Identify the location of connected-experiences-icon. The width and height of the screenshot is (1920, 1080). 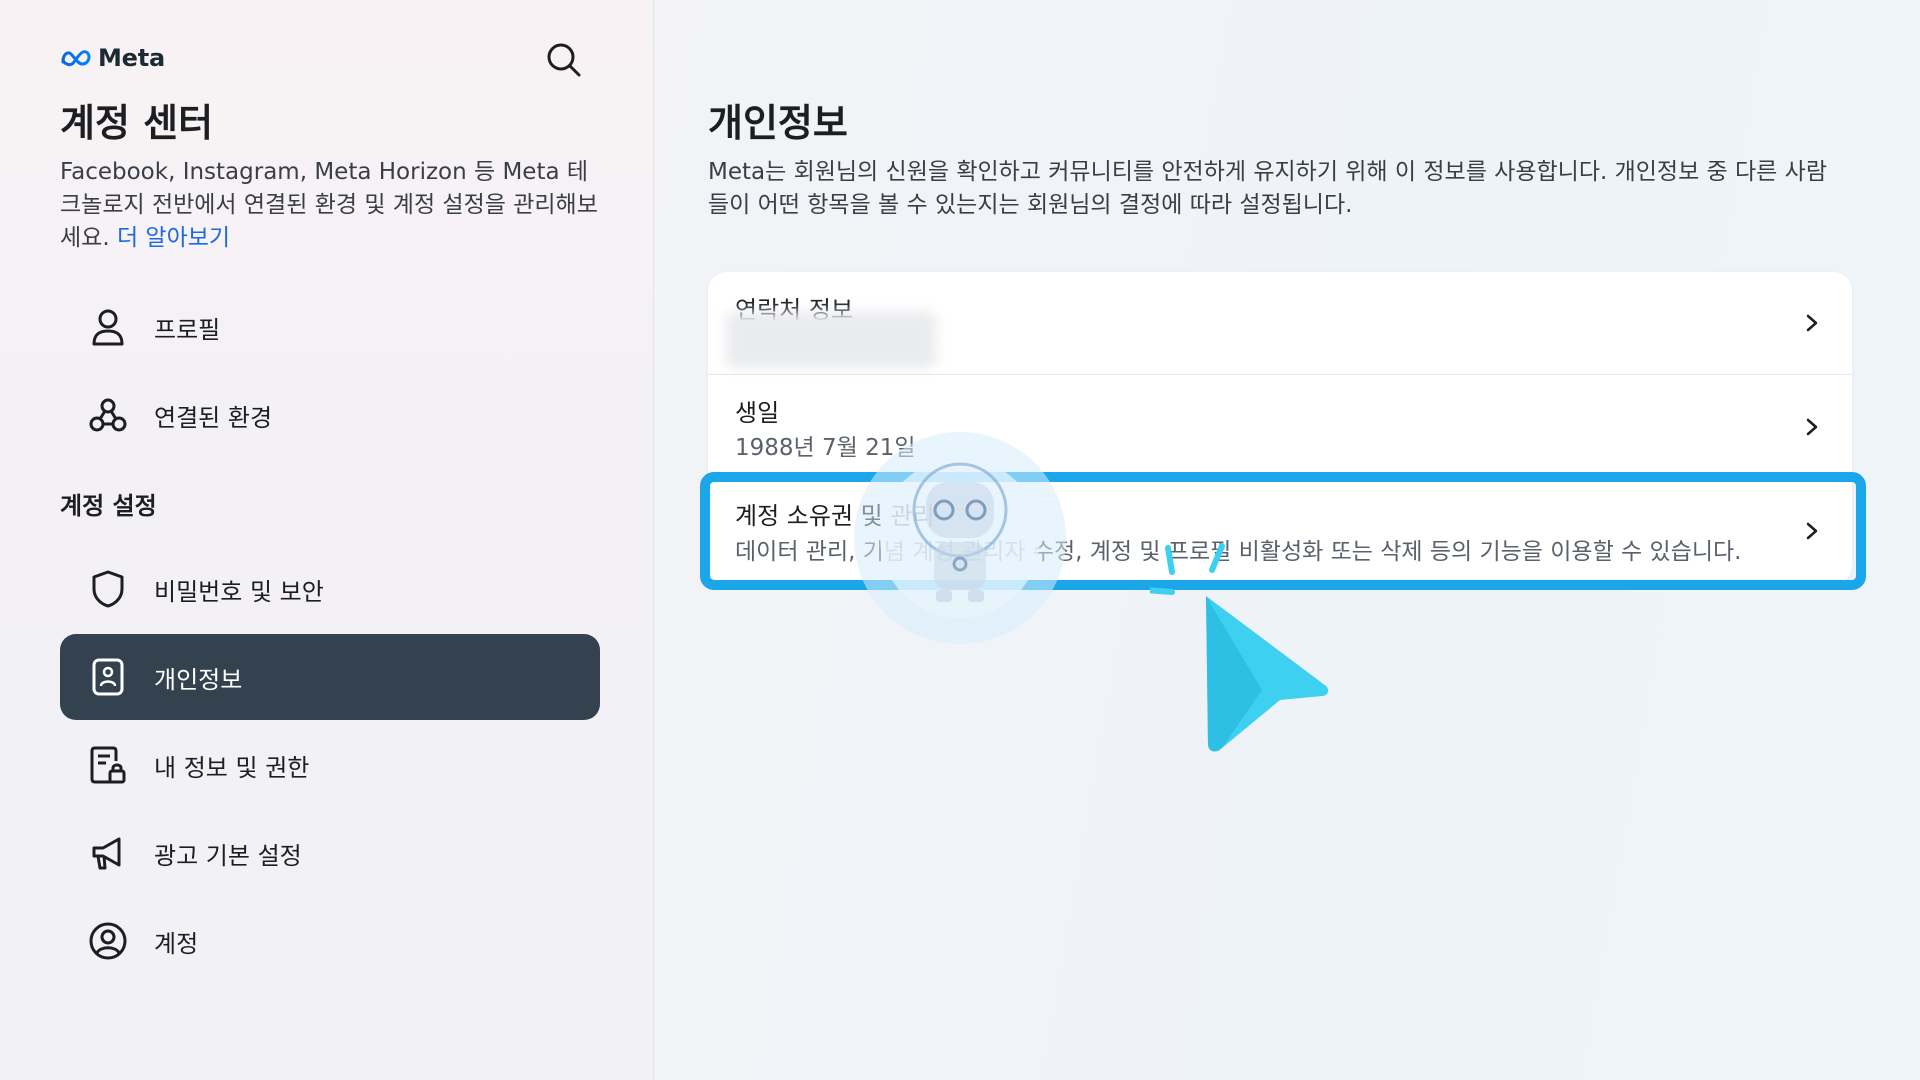
(108, 415).